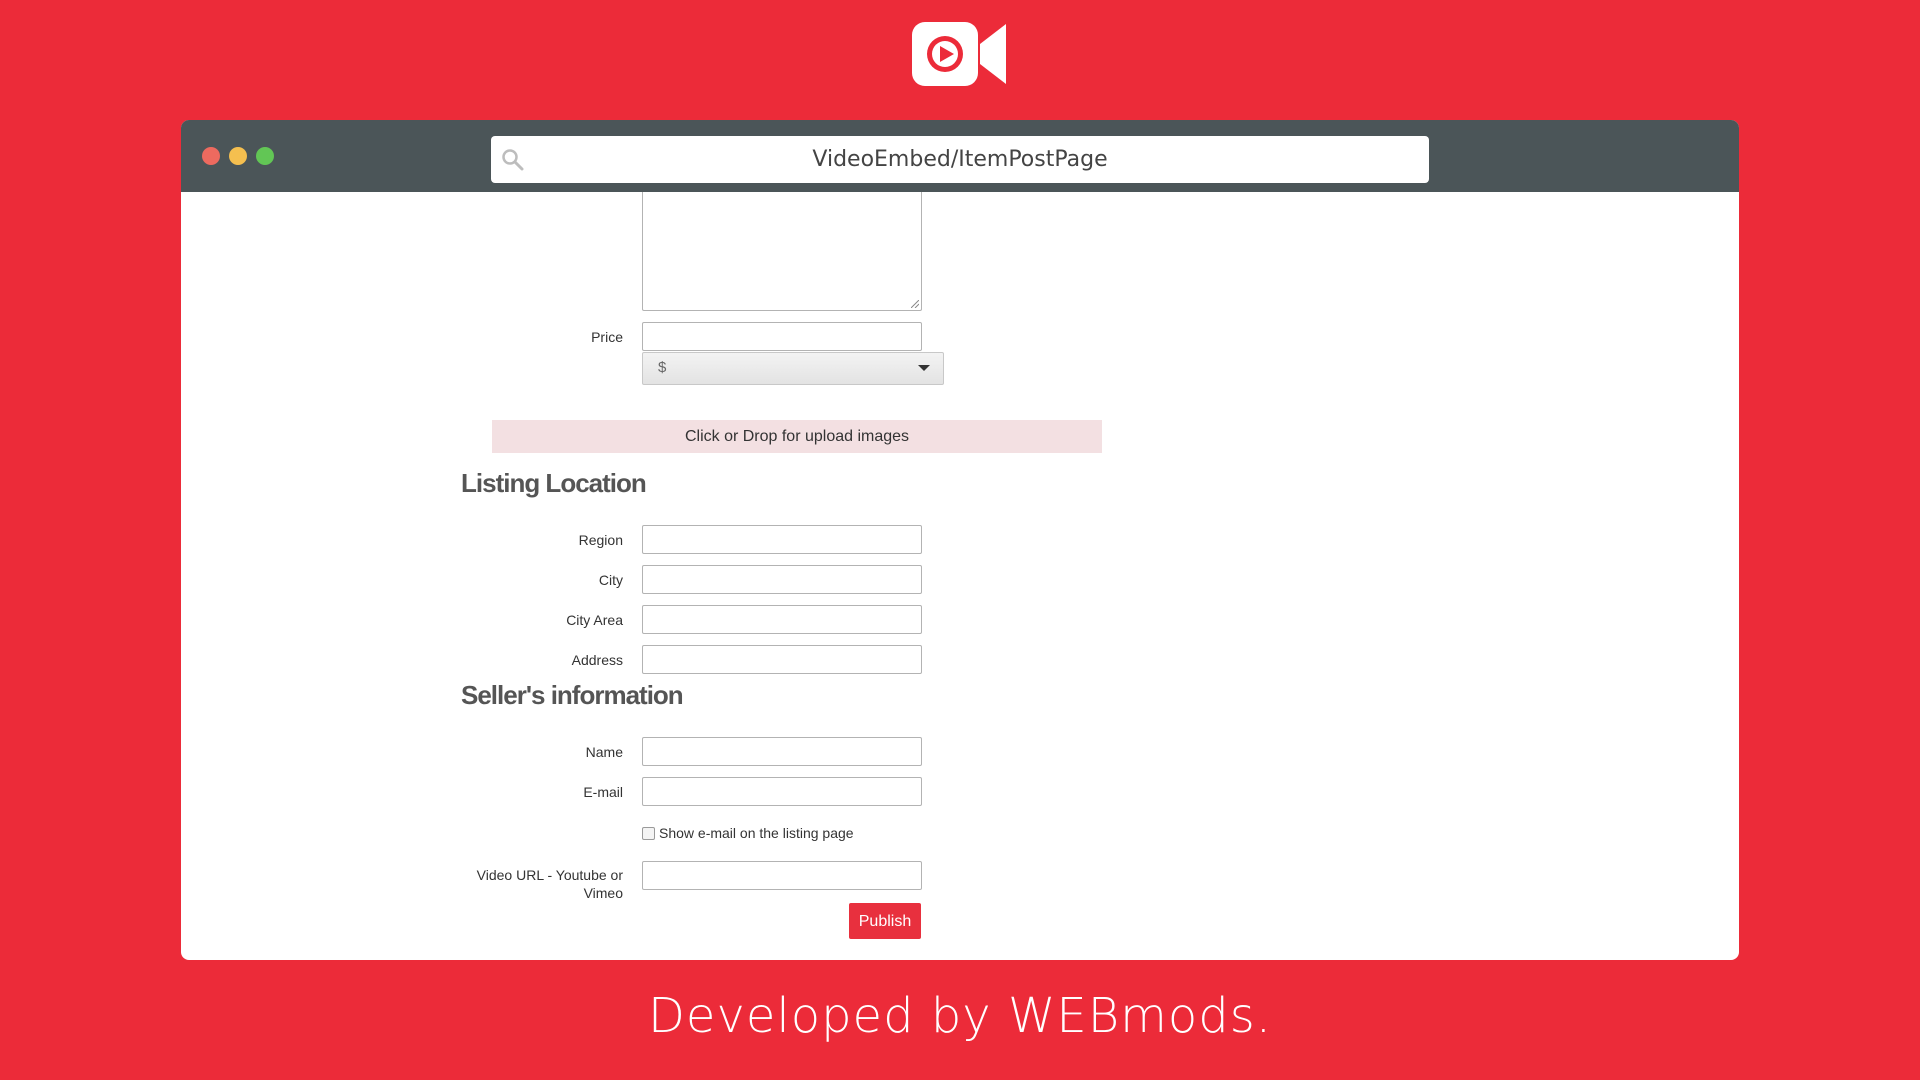 This screenshot has height=1080, width=1920. What do you see at coordinates (610, 580) in the screenshot?
I see `city-label: City` at bounding box center [610, 580].